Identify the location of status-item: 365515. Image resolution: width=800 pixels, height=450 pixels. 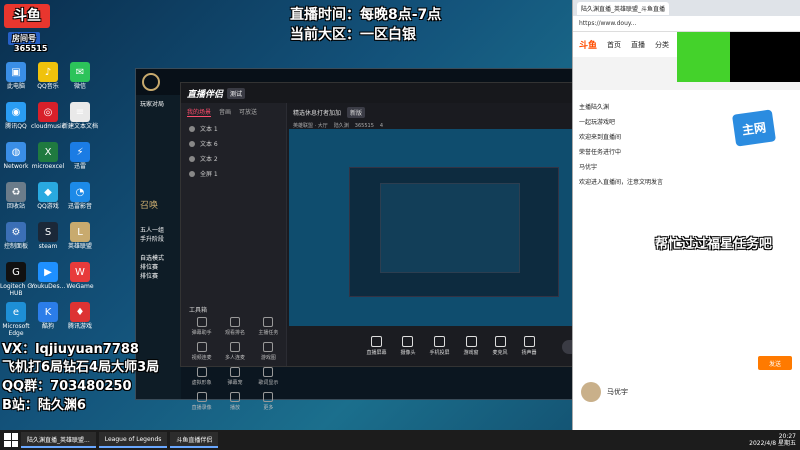
(364, 125).